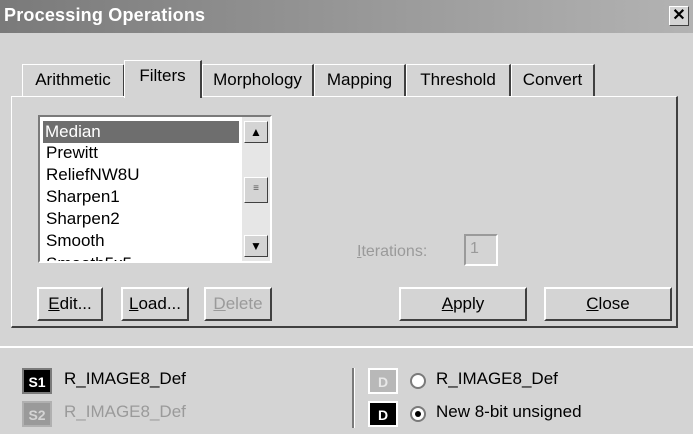 This screenshot has width=693, height=434. I want to click on scroll-thumb: ≡, so click(256, 190).